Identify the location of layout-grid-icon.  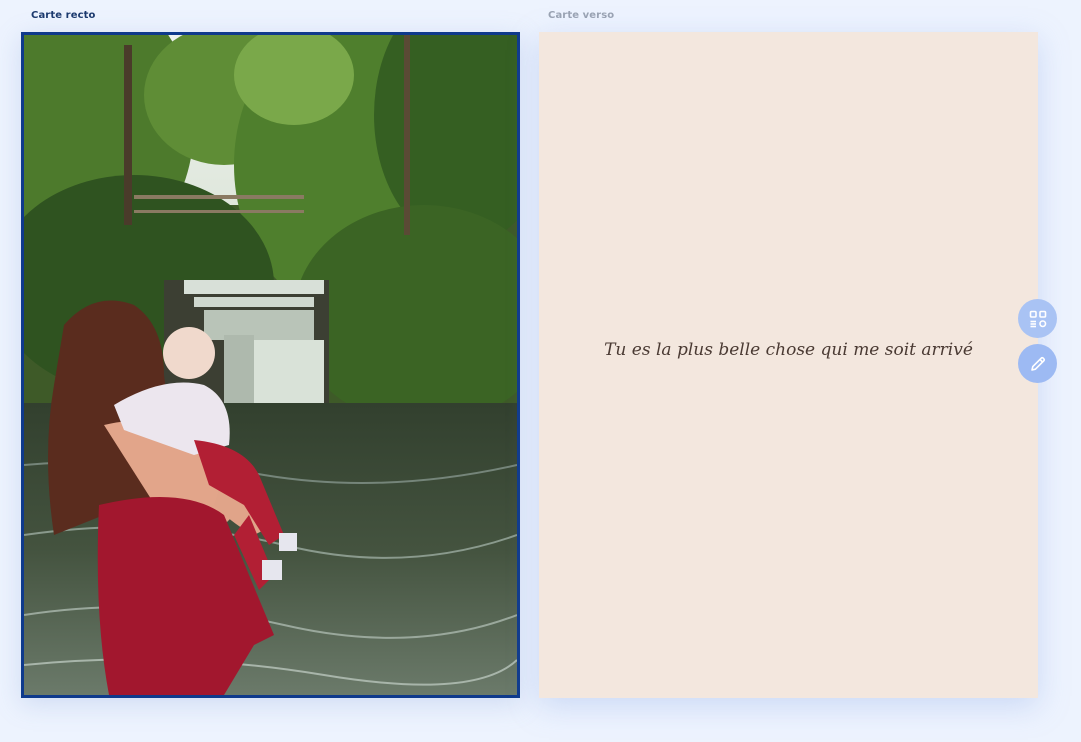
(1037, 318).